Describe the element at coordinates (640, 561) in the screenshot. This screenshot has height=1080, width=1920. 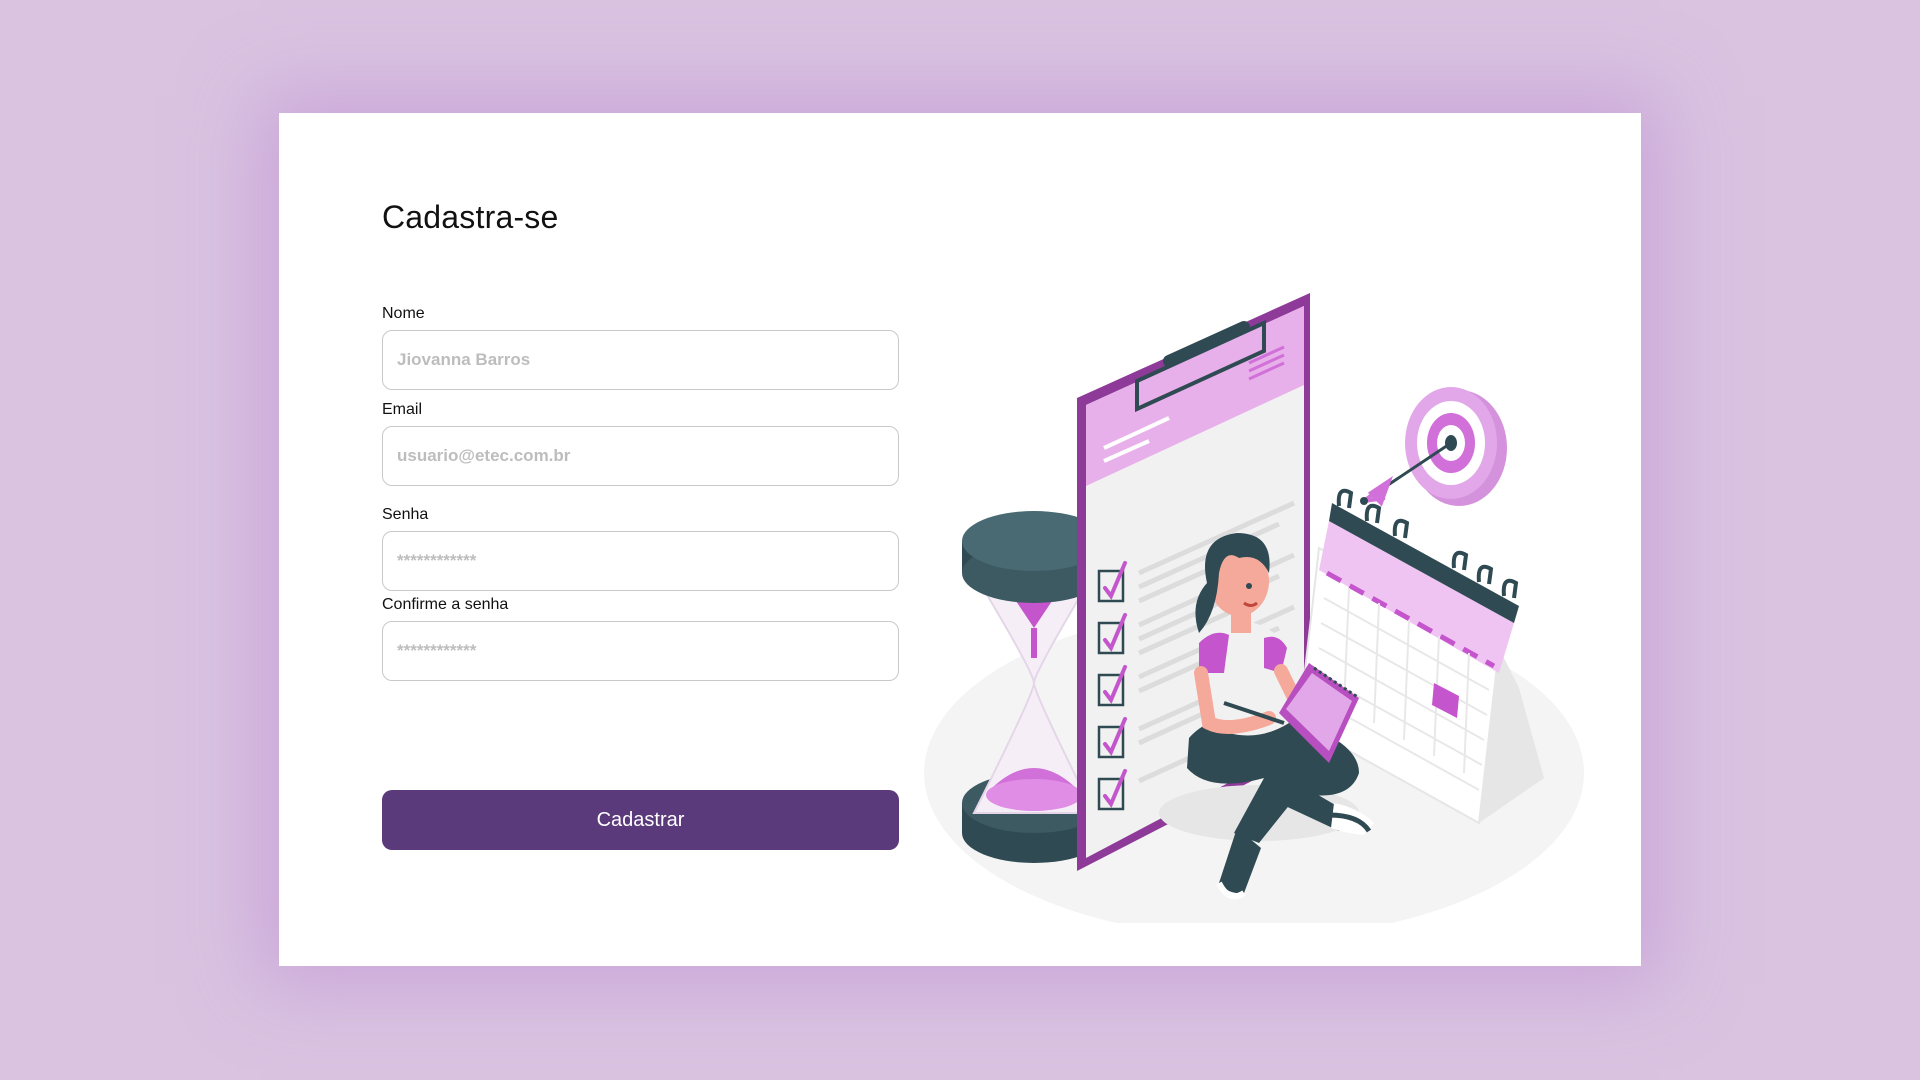
I see `password-input` at that location.